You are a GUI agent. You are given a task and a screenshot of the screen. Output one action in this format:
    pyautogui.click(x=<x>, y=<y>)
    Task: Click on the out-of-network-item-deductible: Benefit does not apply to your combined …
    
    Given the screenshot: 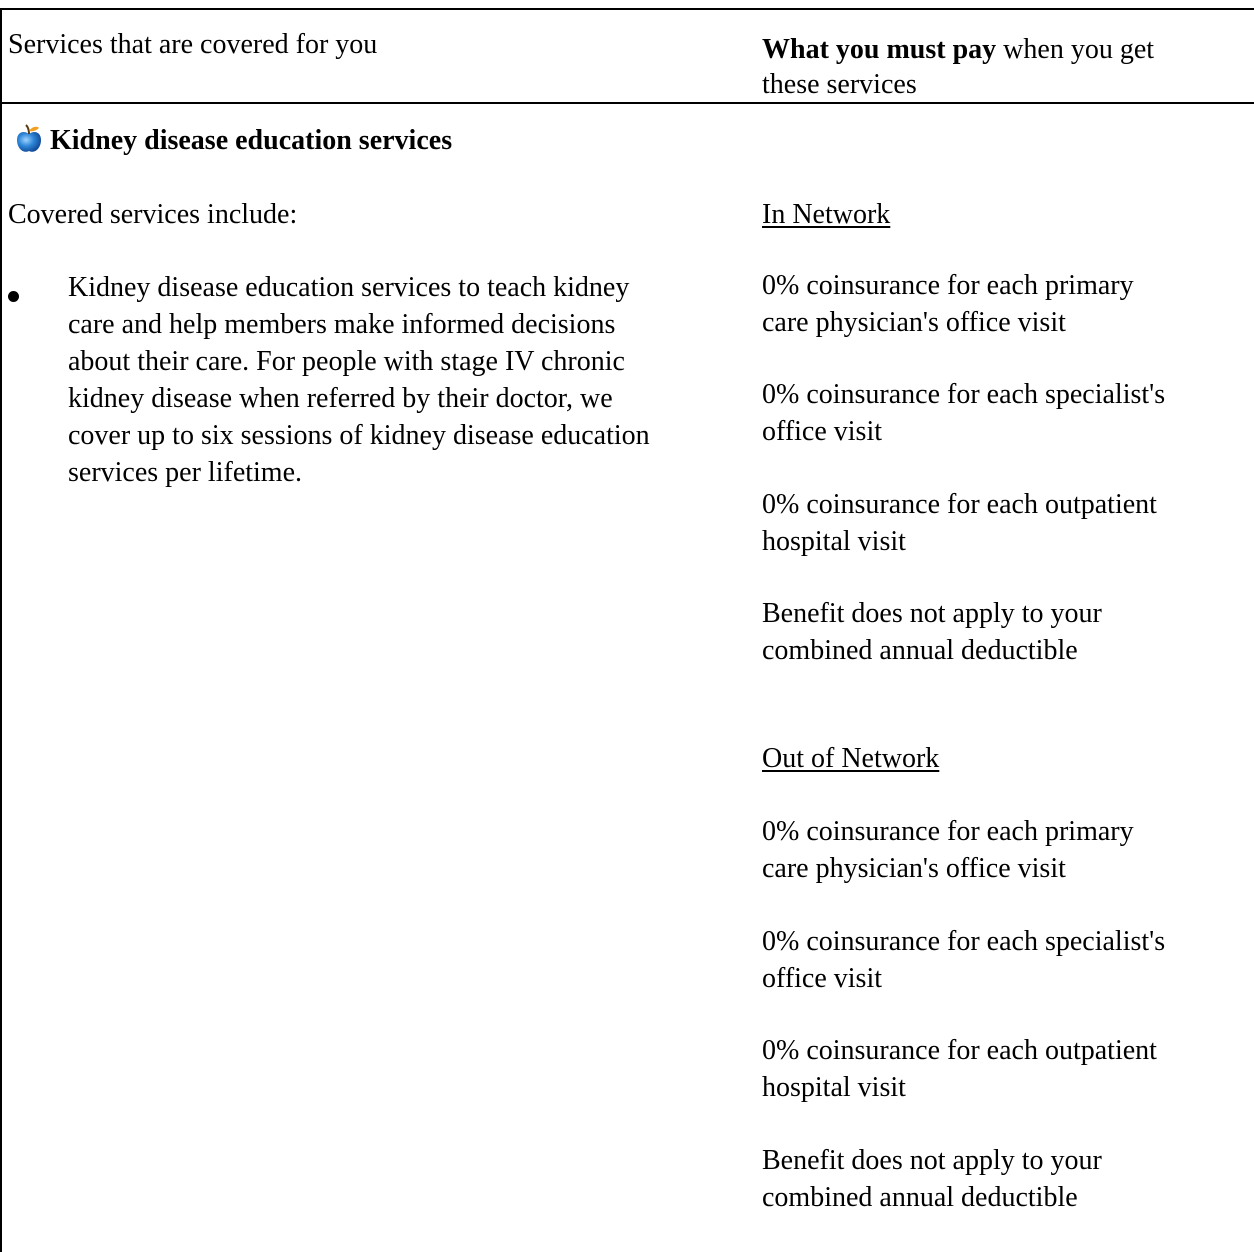 What is the action you would take?
    pyautogui.click(x=932, y=1179)
    